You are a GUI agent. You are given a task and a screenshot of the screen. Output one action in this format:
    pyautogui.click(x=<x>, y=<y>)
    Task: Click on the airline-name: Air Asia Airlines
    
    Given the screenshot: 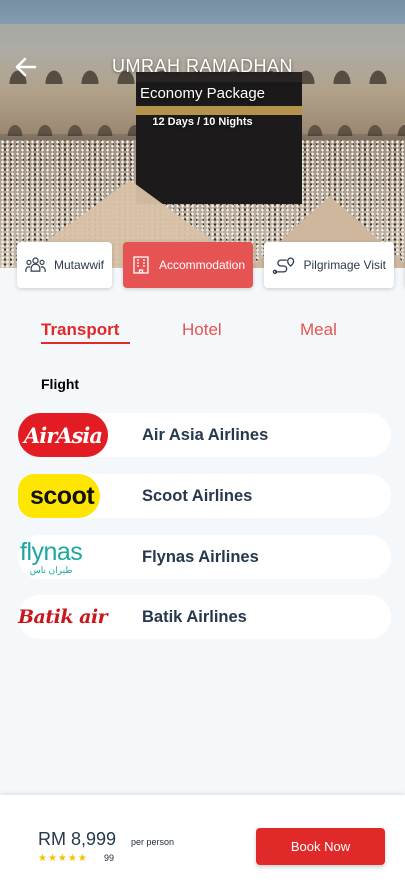 What is the action you would take?
    pyautogui.click(x=205, y=434)
    